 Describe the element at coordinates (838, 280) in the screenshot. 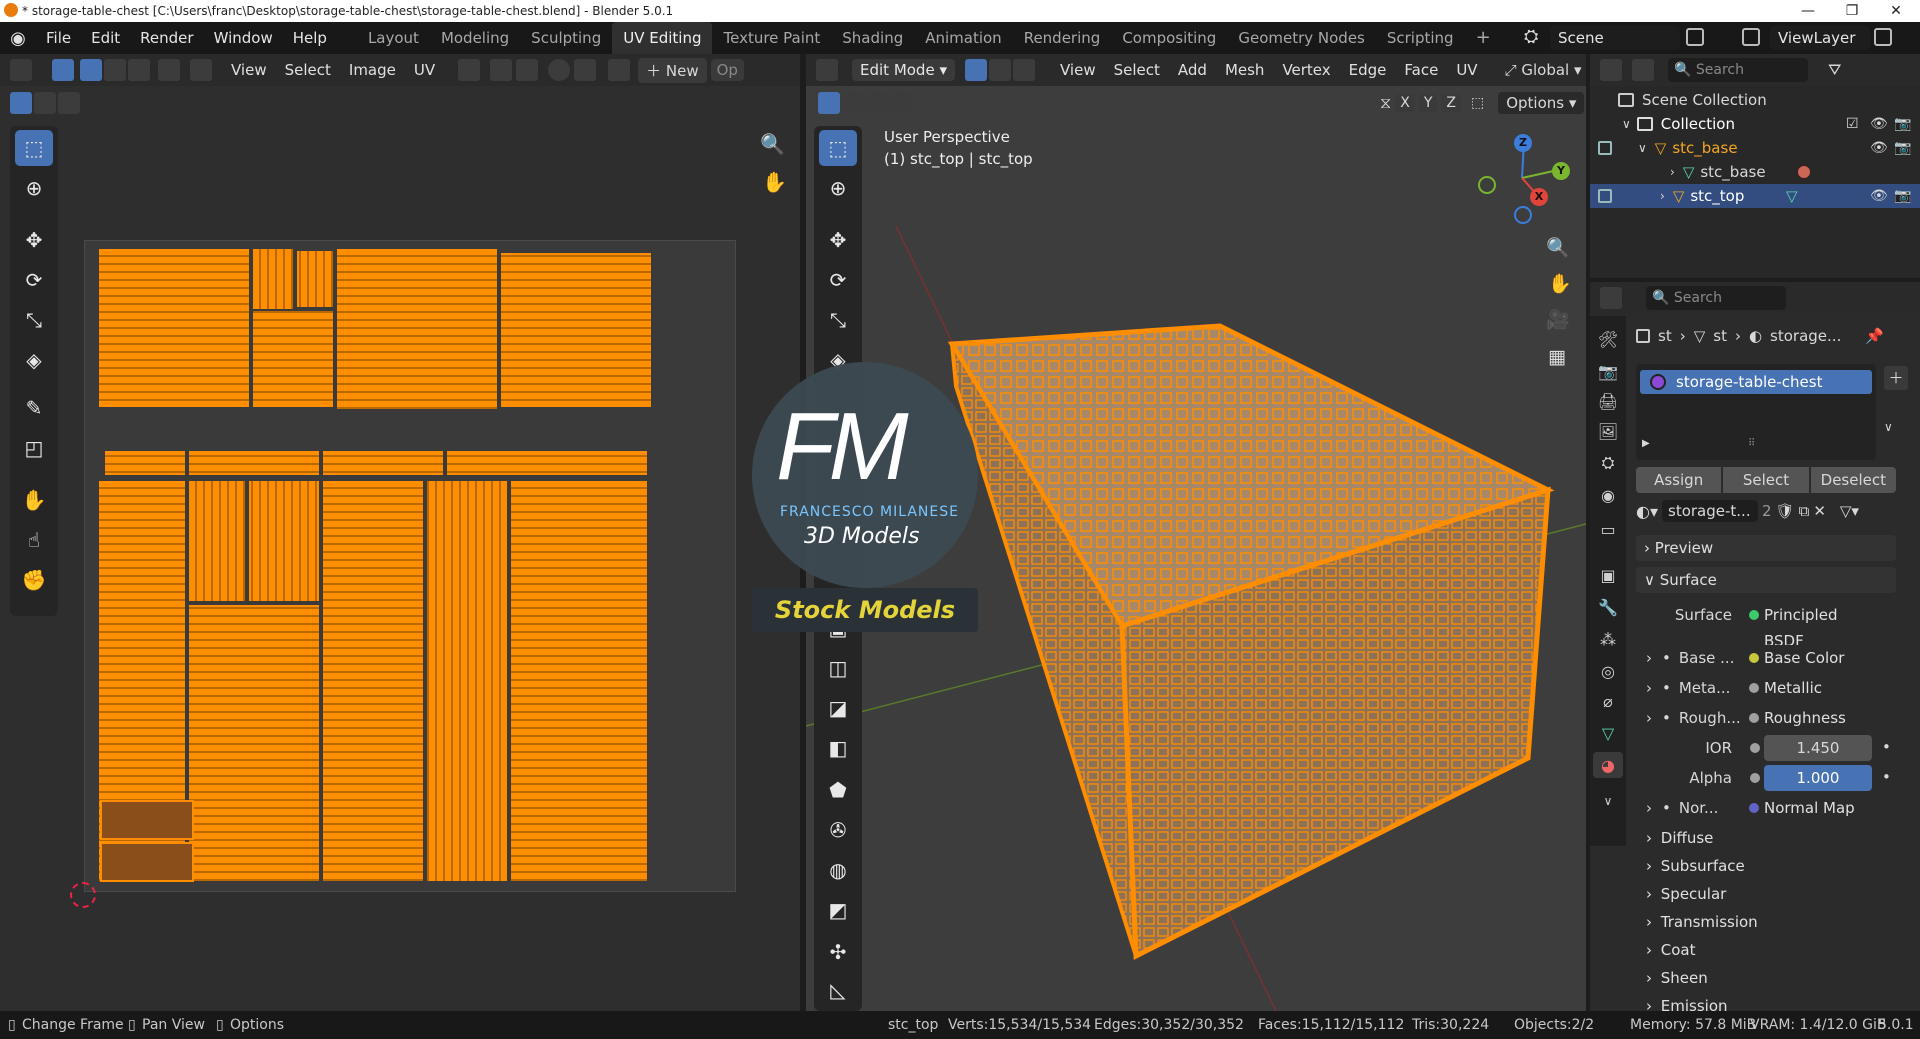

I see `vp-rotate-tool: ⟳` at that location.